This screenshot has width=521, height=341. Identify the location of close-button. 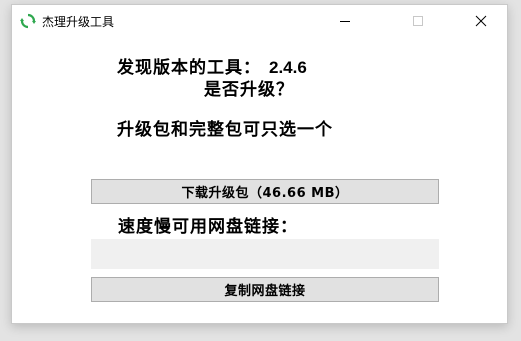
(481, 20).